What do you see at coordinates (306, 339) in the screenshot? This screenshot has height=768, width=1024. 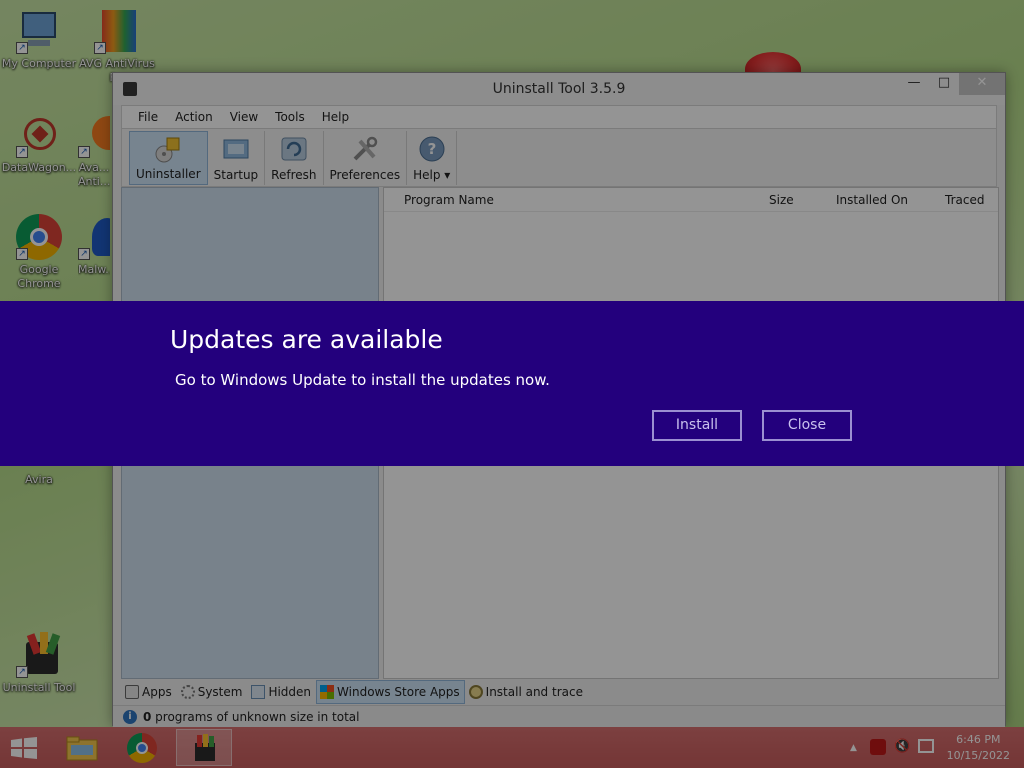 I see `banner-title: Updates are available` at bounding box center [306, 339].